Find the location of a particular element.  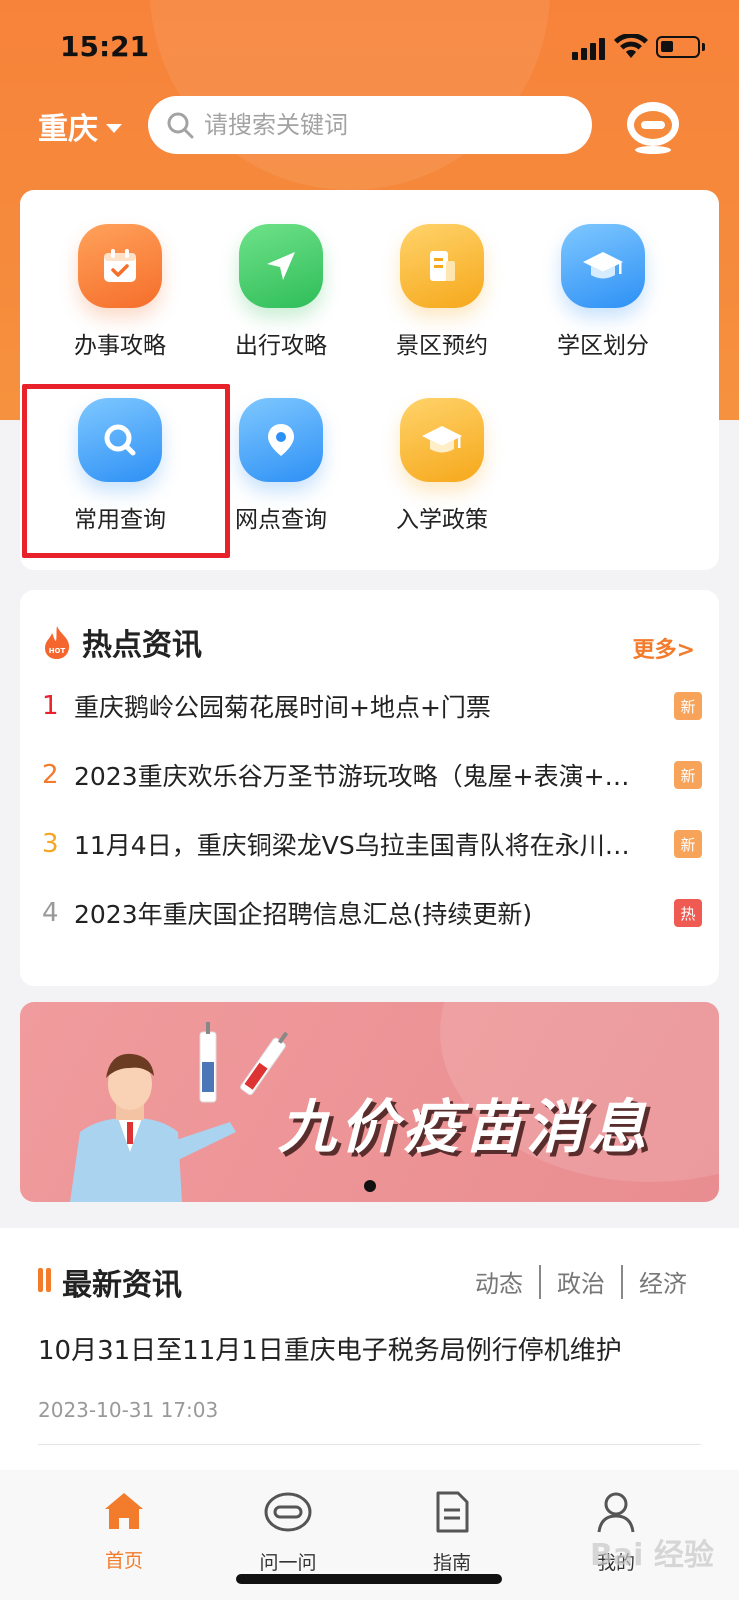

robot-assistant-icon is located at coordinates (653, 125).